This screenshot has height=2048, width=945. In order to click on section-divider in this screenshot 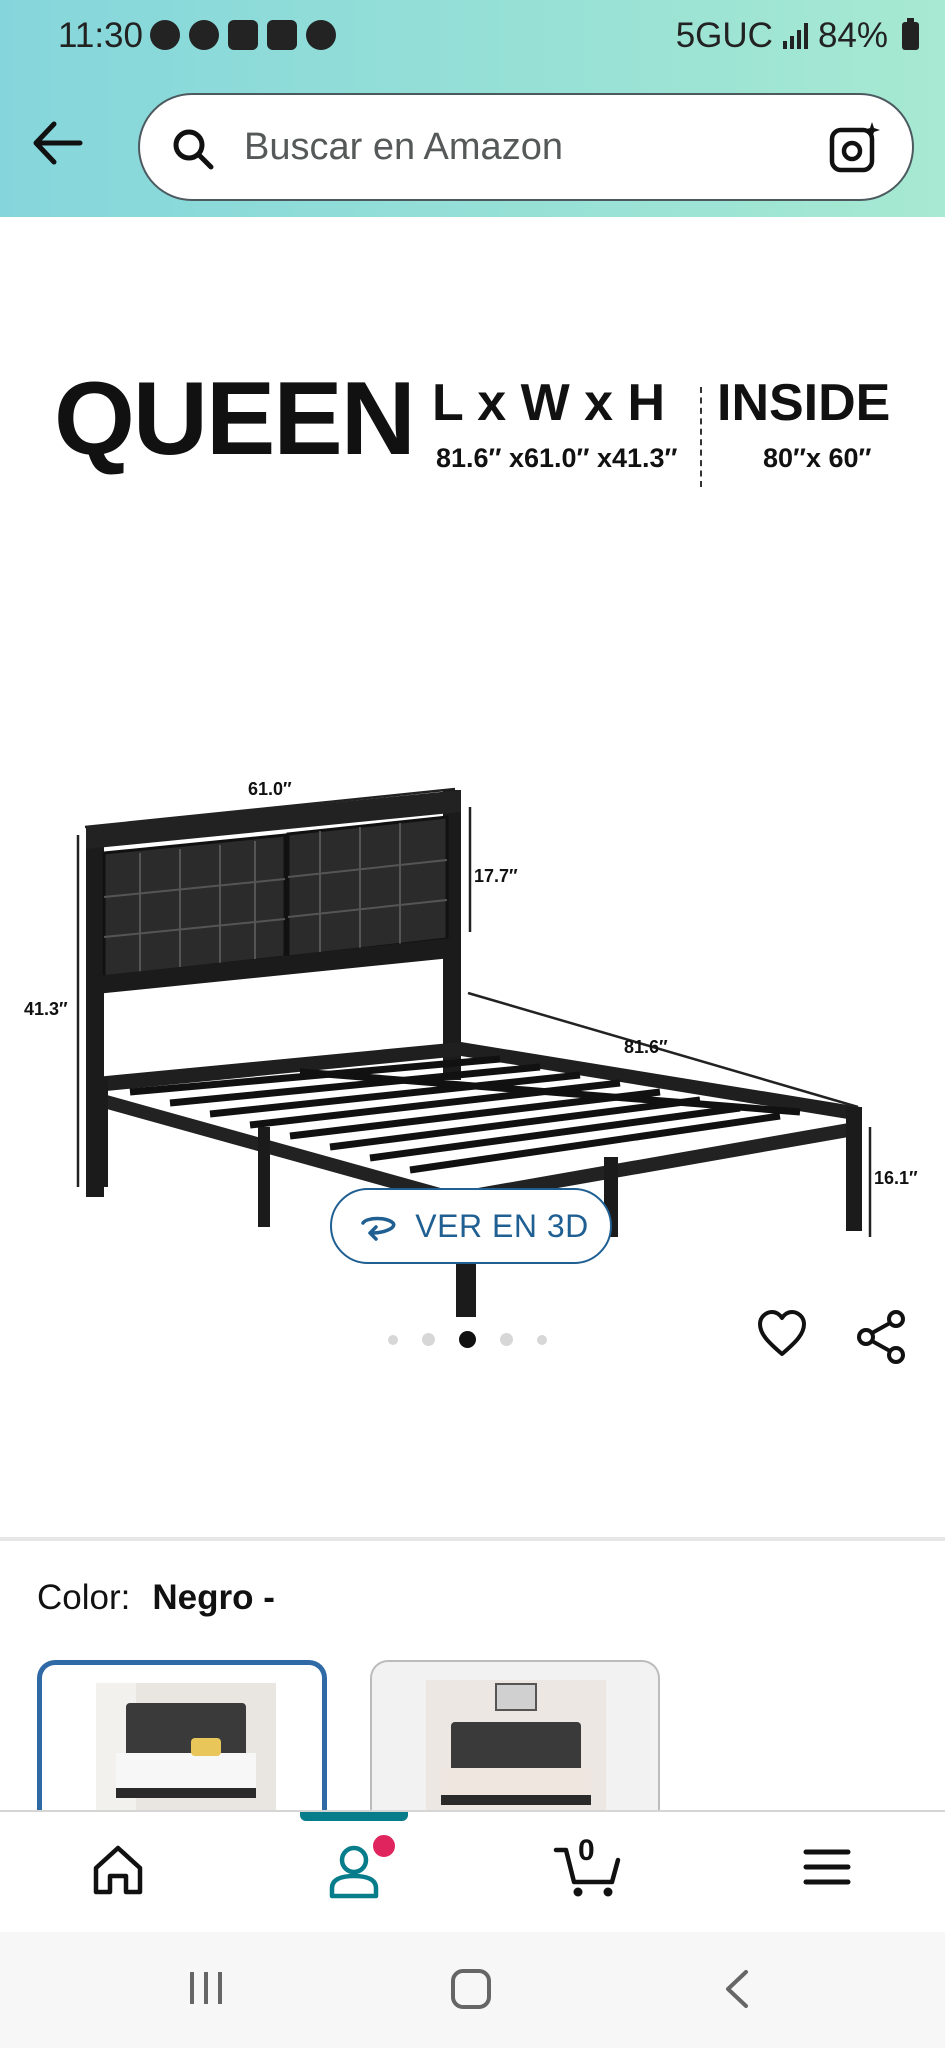, I will do `click(472, 1539)`.